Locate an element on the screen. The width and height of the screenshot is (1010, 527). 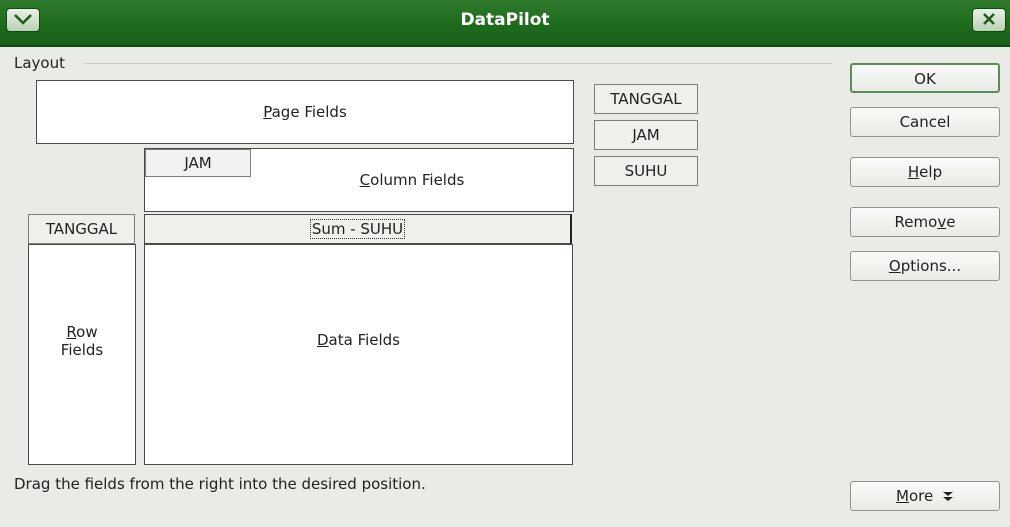
data-field-sum-suhu: Sum - SUHU is located at coordinates (358, 229).